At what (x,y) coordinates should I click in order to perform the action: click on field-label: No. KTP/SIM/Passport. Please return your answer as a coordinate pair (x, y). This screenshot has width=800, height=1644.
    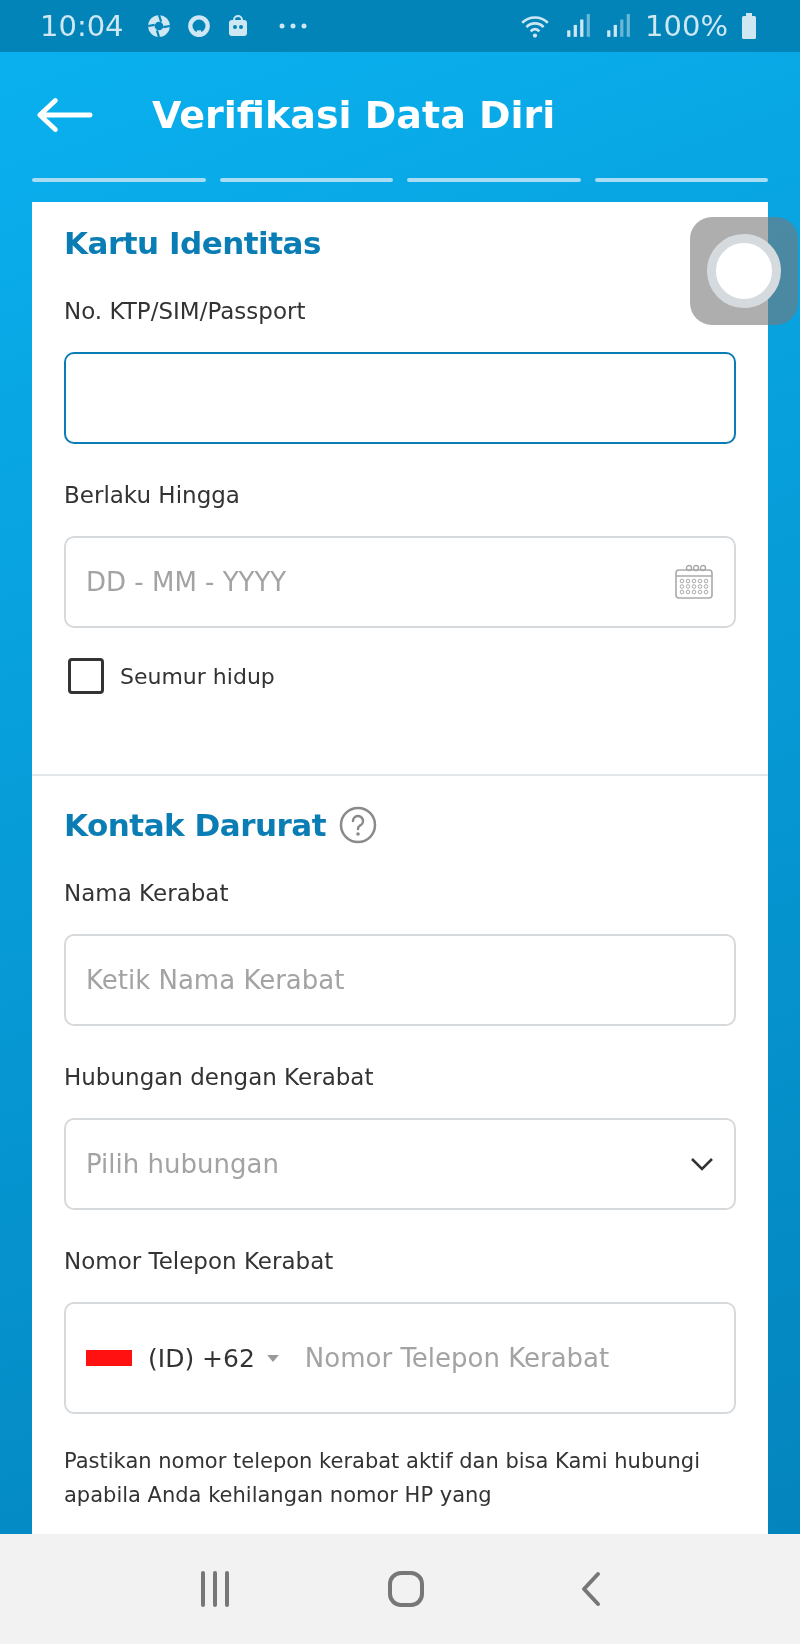
    Looking at the image, I should click on (185, 311).